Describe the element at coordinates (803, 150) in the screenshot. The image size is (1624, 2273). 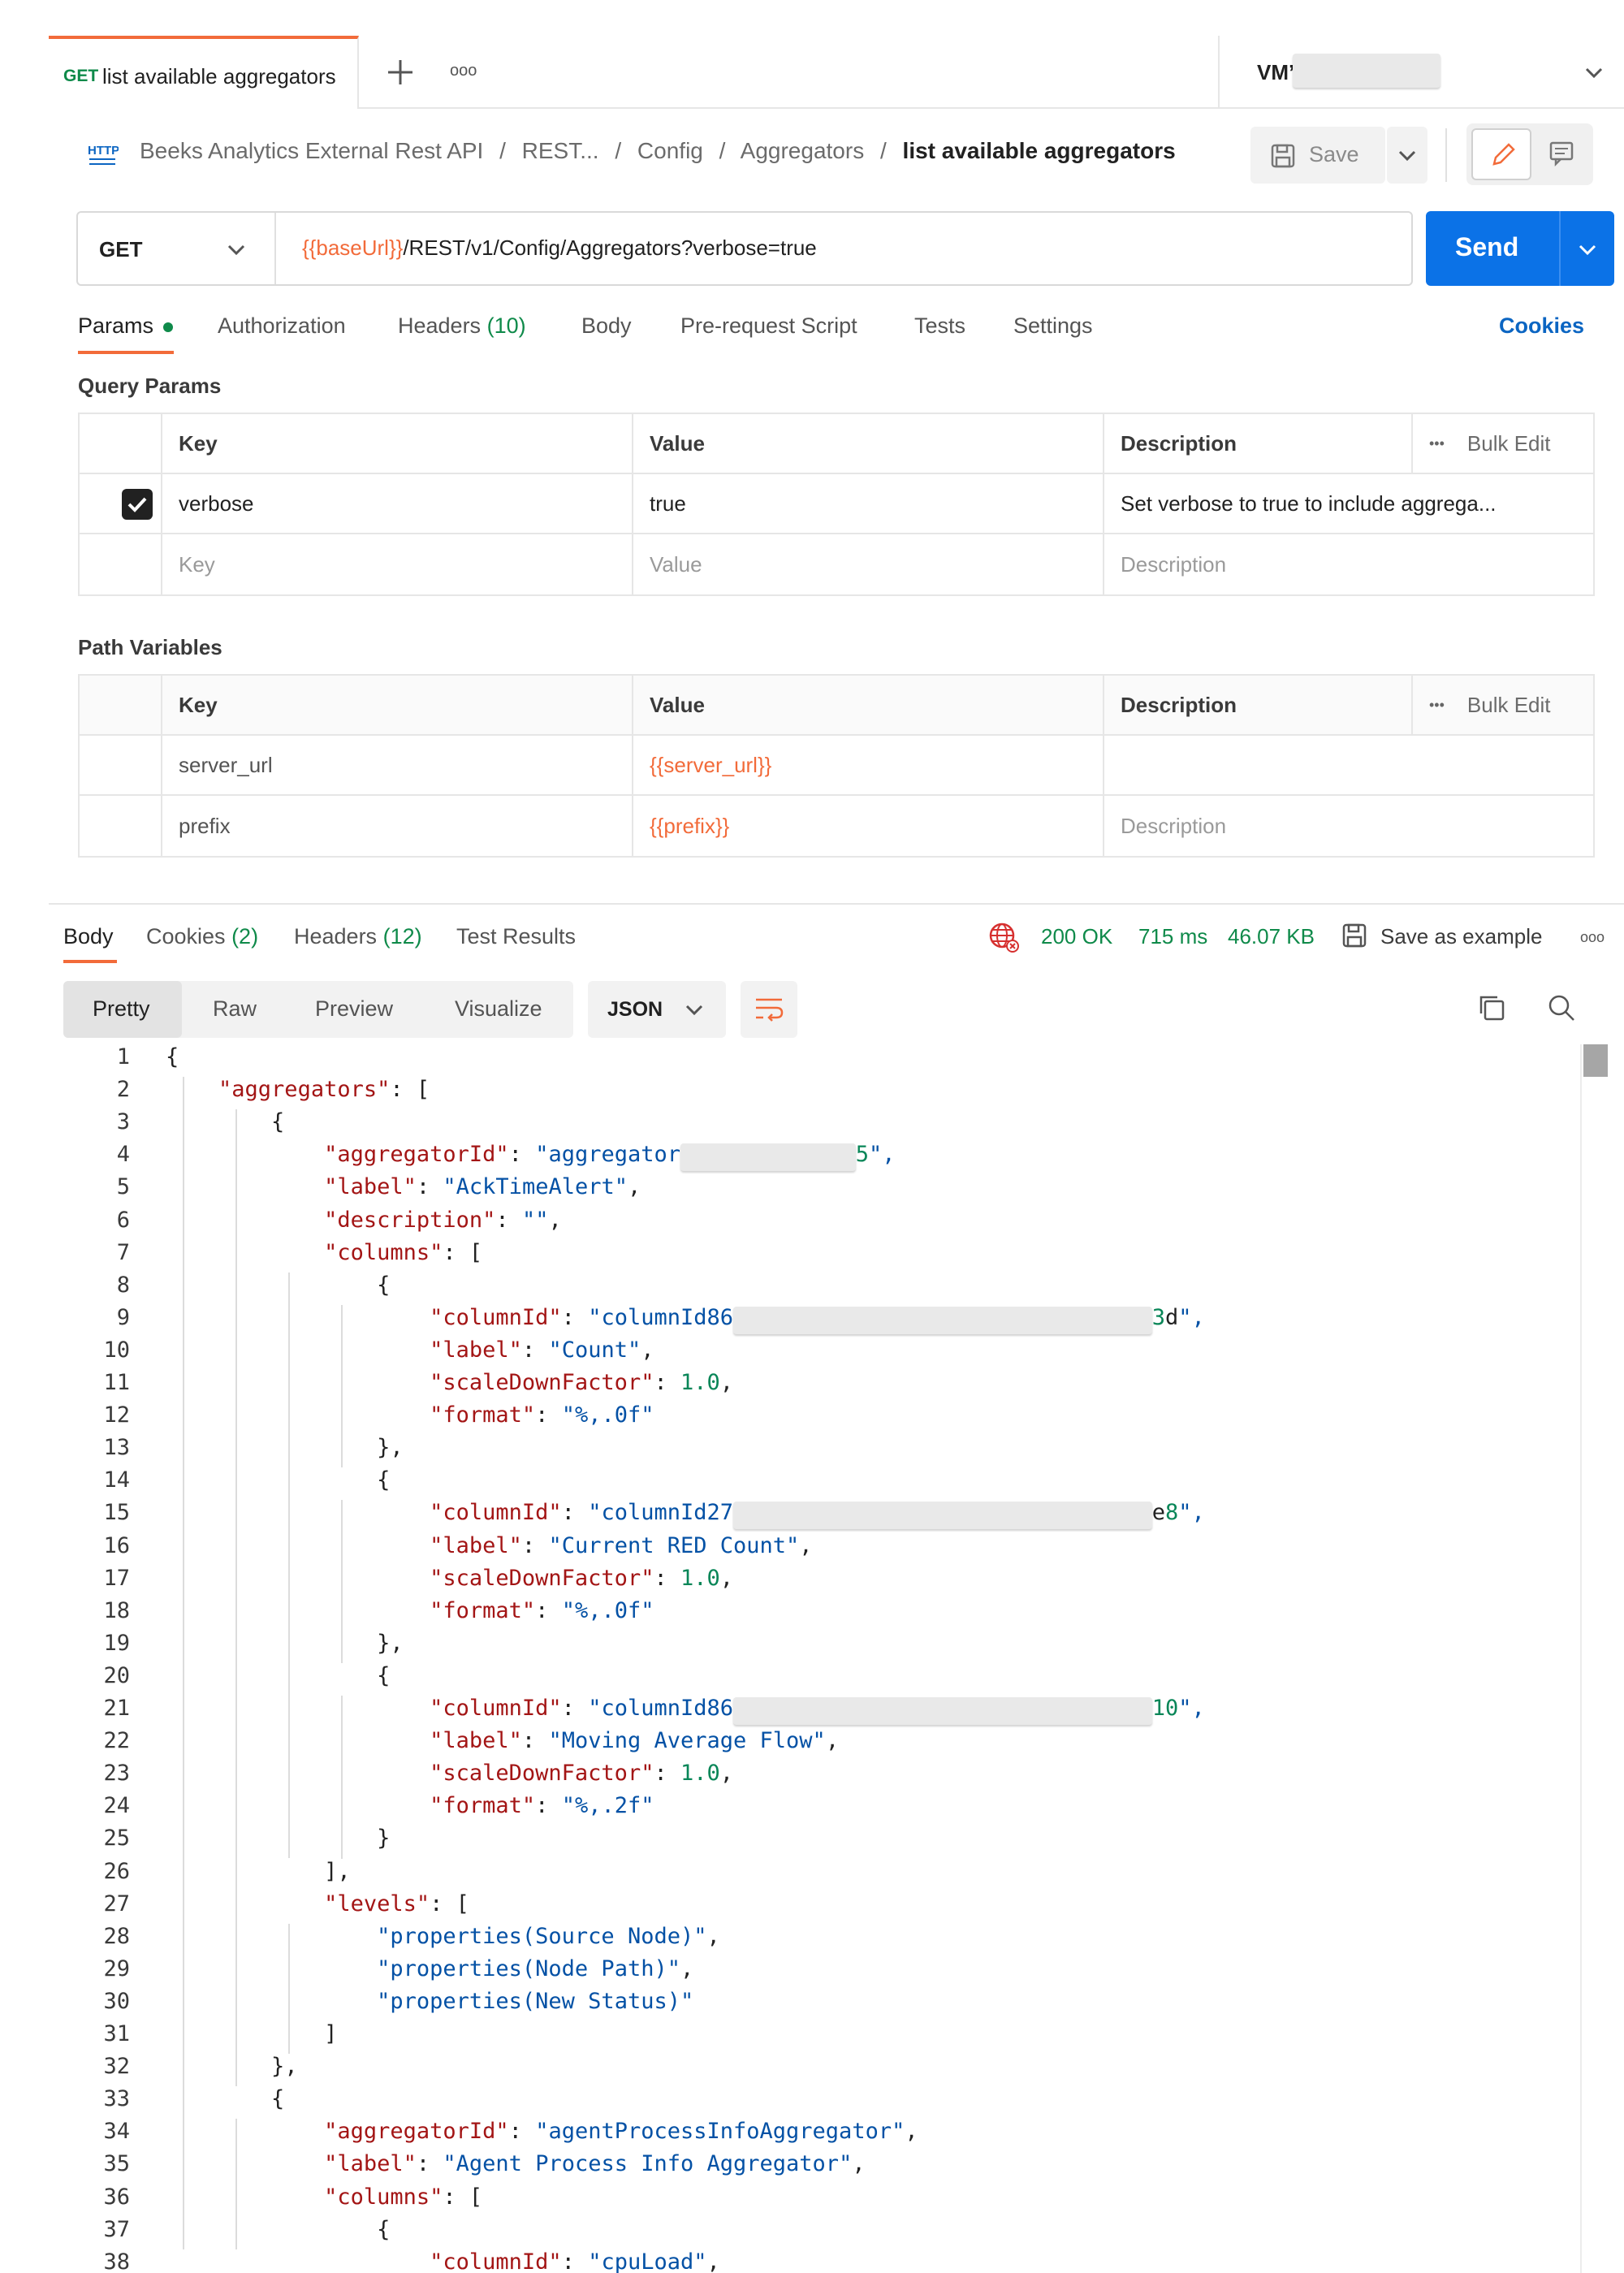
I see `breadcrumb-aggregators: Aggregators` at that location.